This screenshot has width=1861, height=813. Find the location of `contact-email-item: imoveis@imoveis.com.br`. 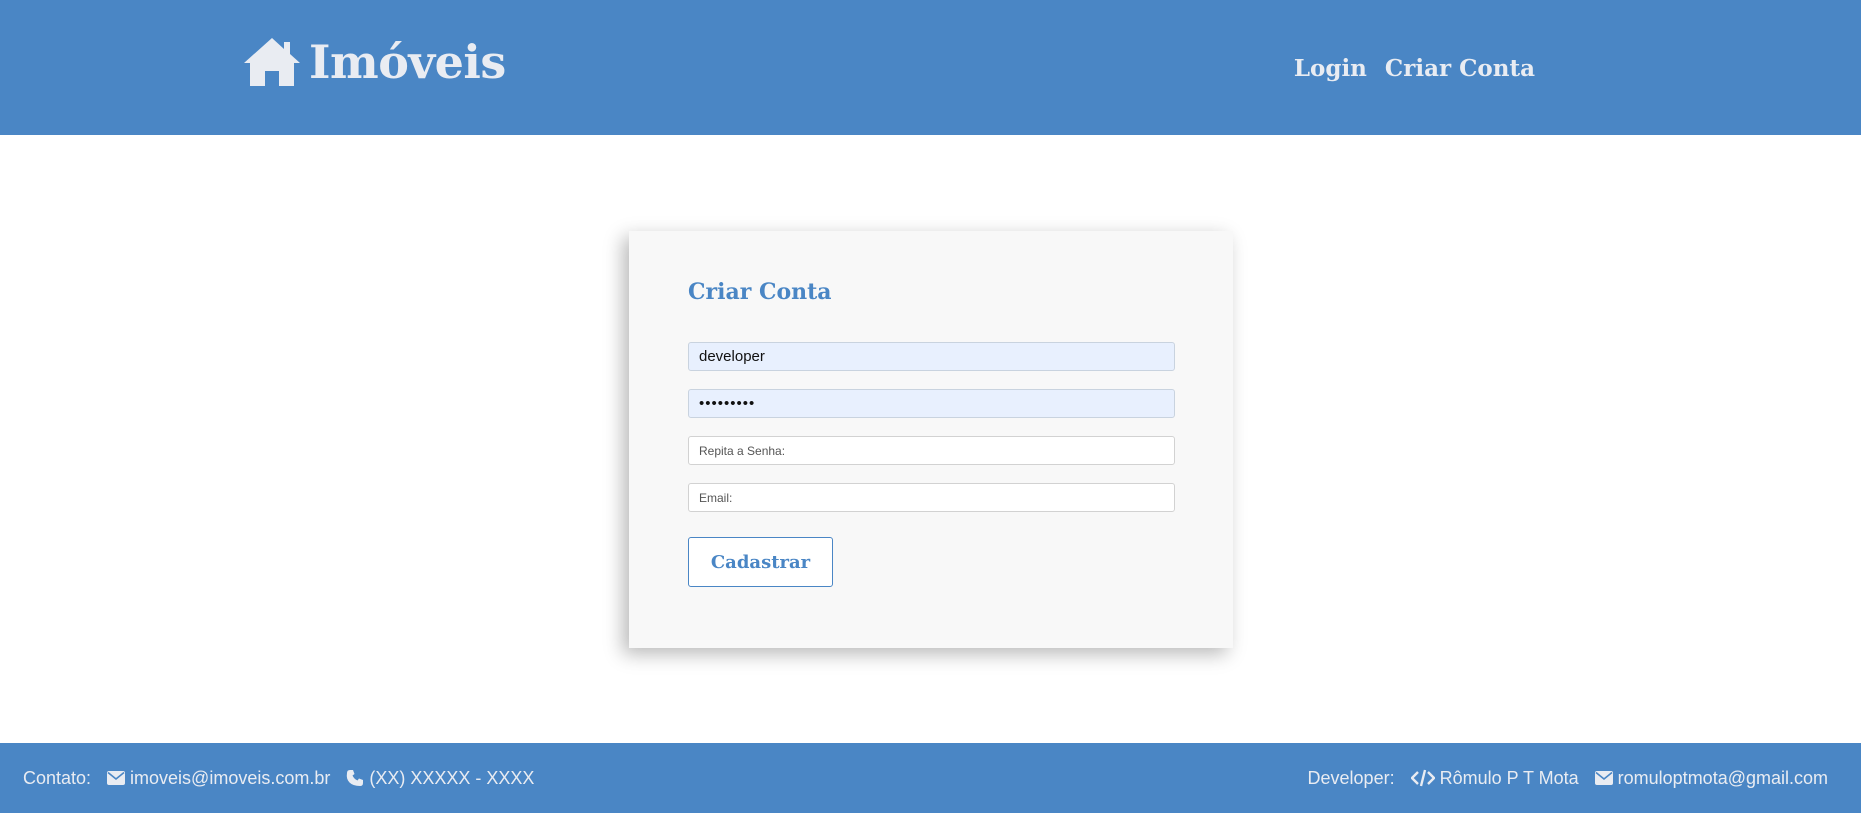

contact-email-item: imoveis@imoveis.com.br is located at coordinates (218, 778).